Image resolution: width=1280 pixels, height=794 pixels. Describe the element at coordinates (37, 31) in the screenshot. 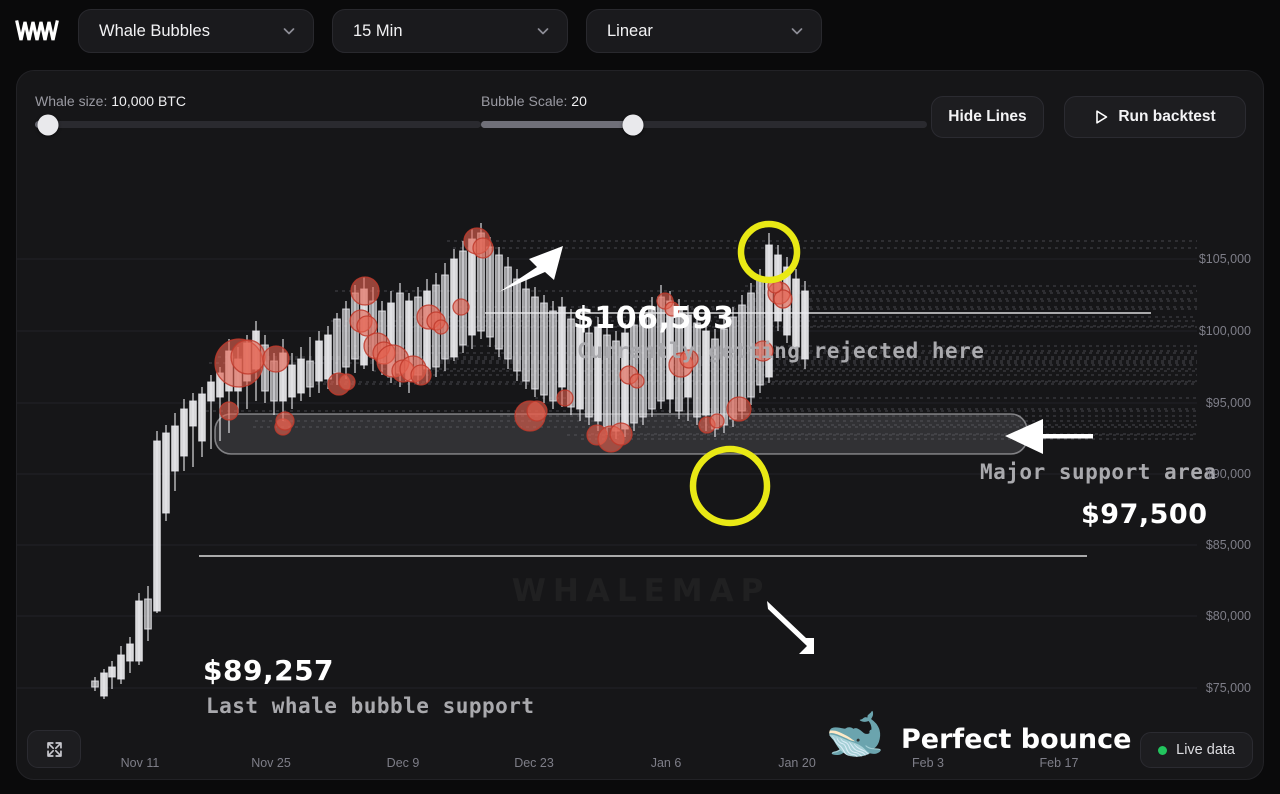

I see `waveform-logo-icon` at that location.